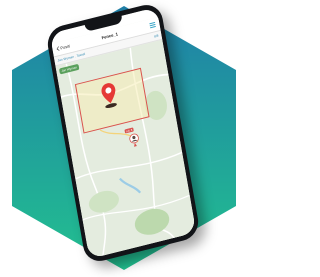 This screenshot has height=277, width=320. I want to click on back-button: Positi, so click(63, 47).